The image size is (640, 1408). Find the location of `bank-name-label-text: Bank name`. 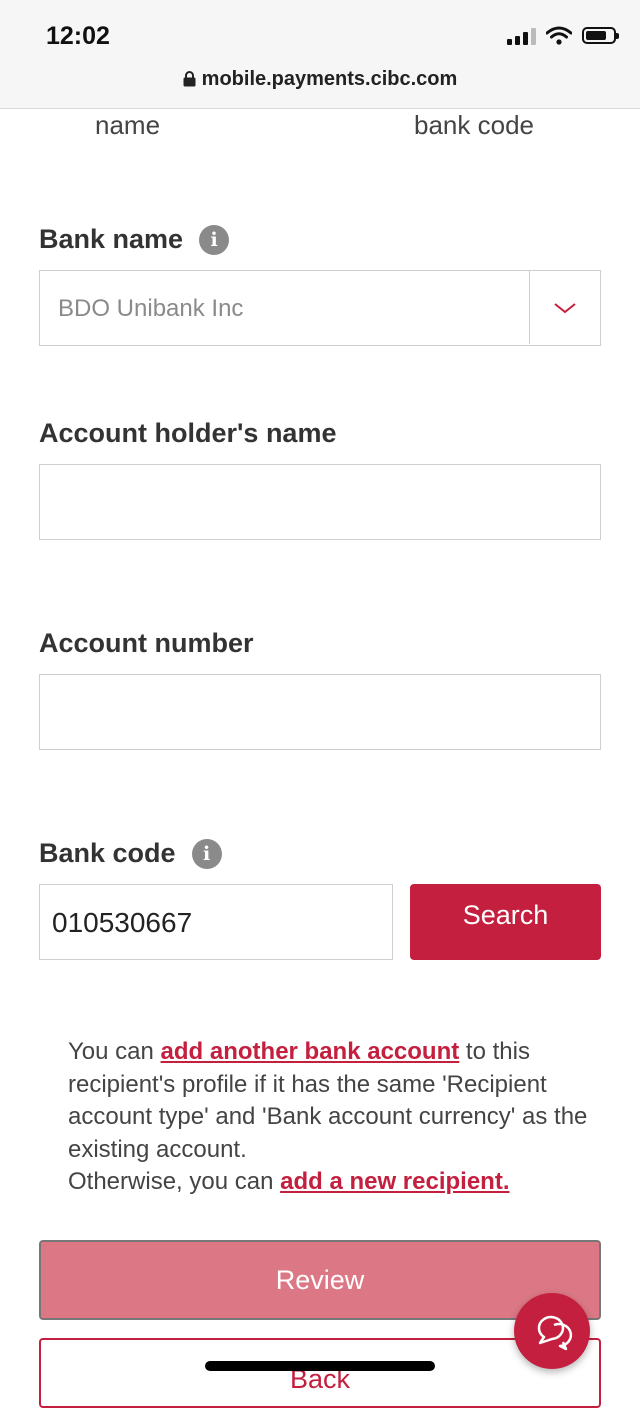

bank-name-label-text: Bank name is located at coordinates (111, 239).